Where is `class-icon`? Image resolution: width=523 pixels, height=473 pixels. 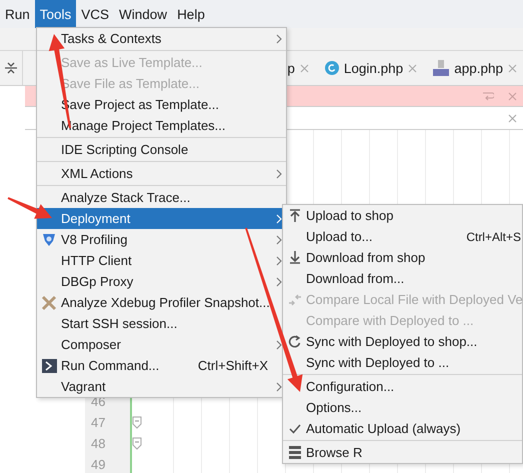 class-icon is located at coordinates (331, 68).